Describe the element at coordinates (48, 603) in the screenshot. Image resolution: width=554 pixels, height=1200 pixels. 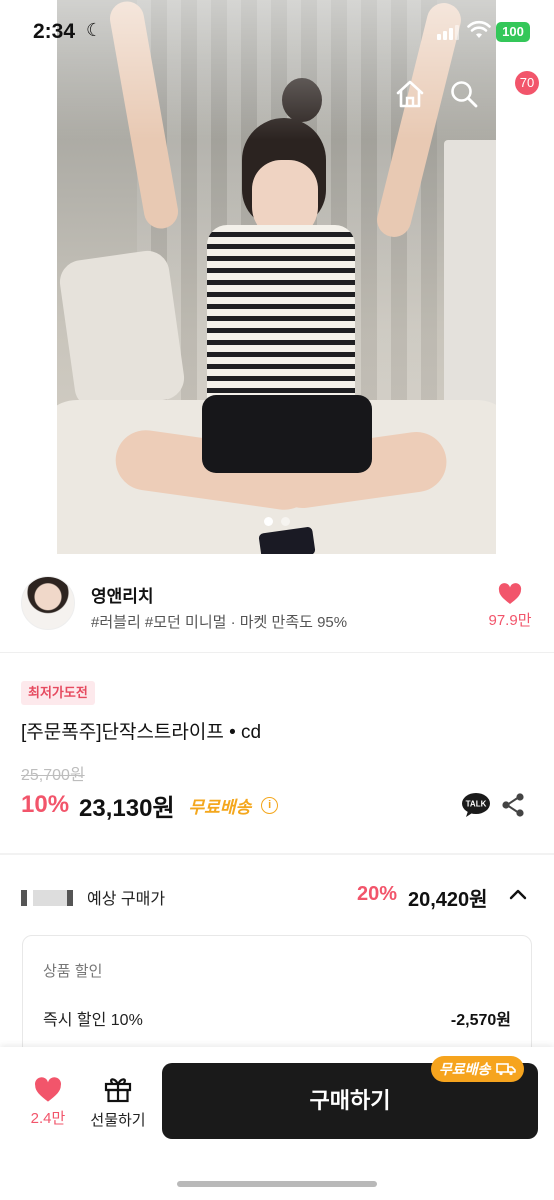
I see `seller-avatar` at that location.